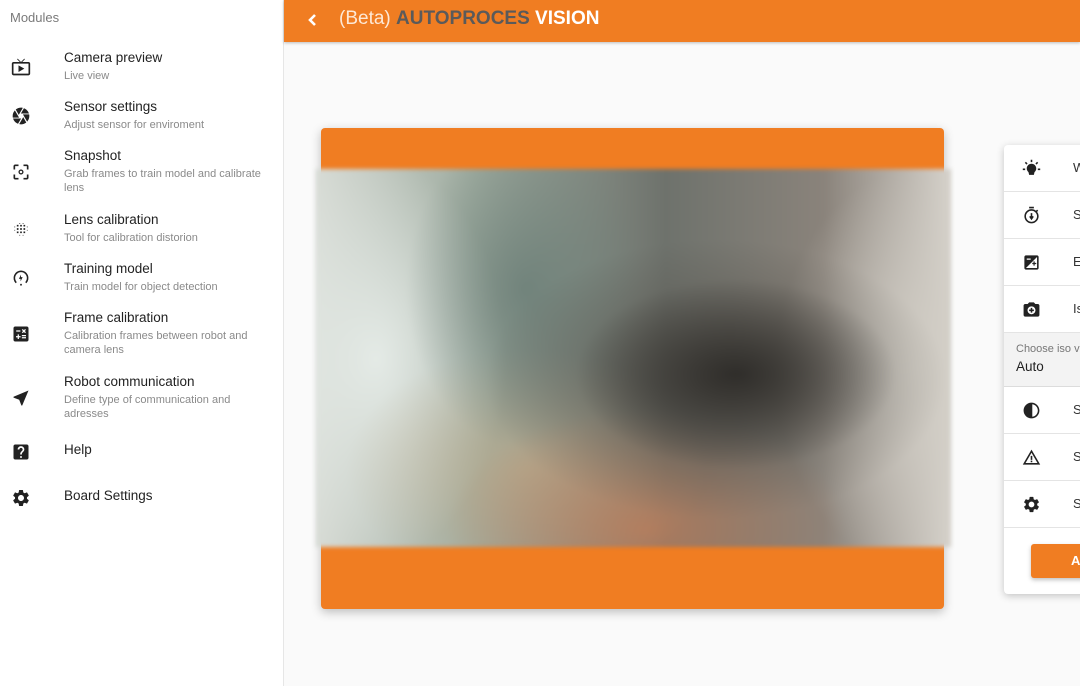 Image resolution: width=1080 pixels, height=686 pixels. Describe the element at coordinates (93, 155) in the screenshot. I see `sidebar-item-label: Snapshot` at that location.